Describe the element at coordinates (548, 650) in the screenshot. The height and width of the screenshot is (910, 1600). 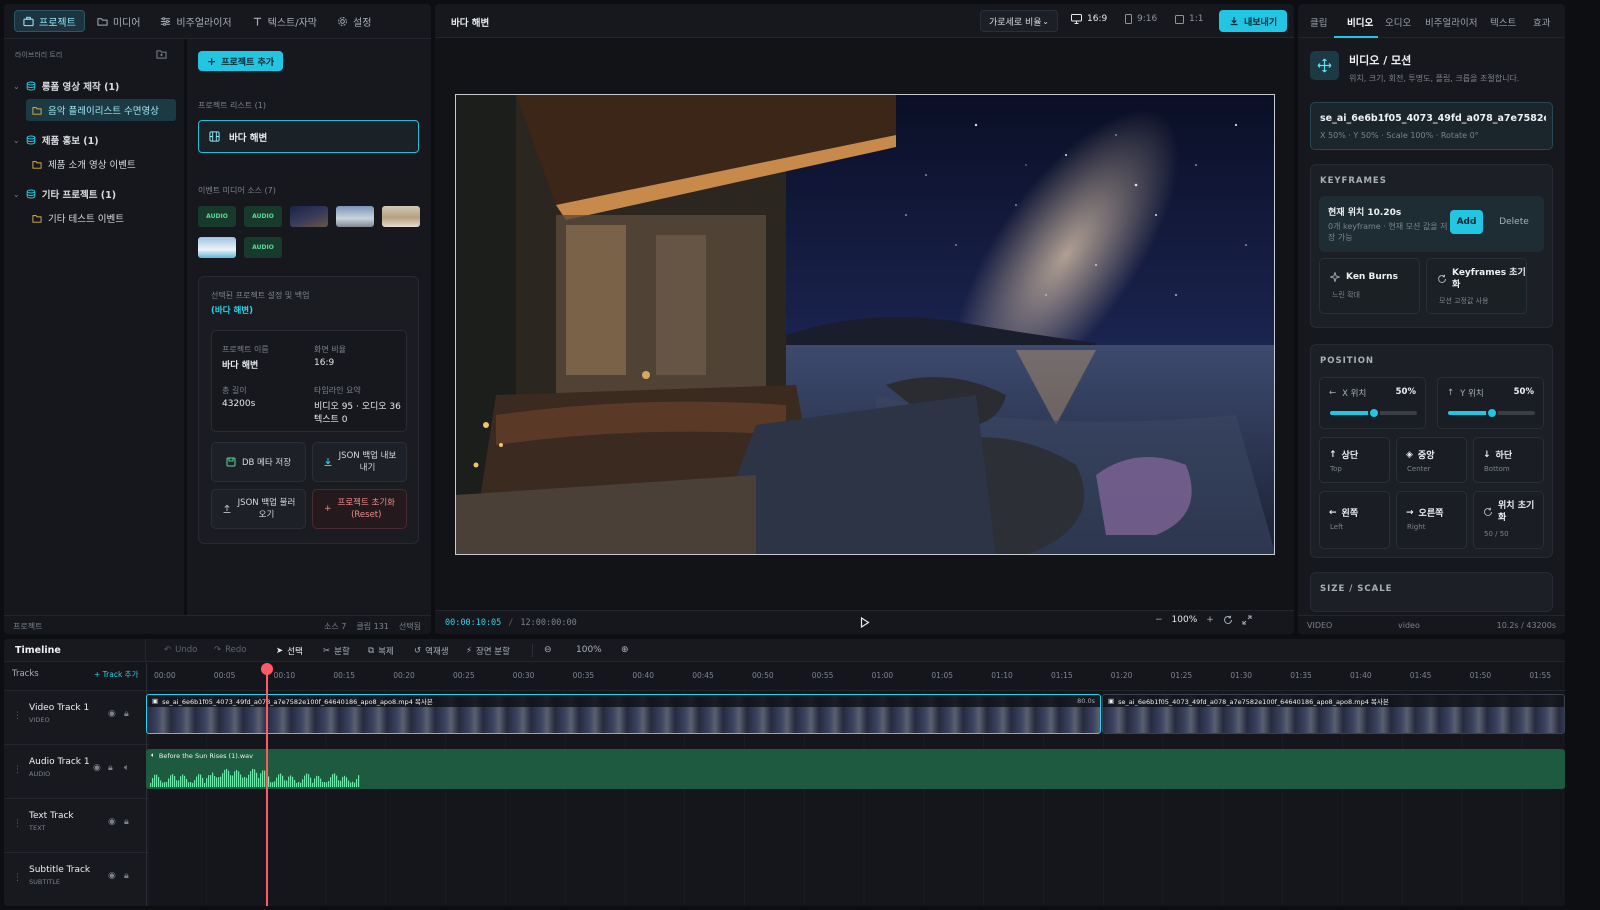
I see `zoom-out-icon: ⊖` at that location.